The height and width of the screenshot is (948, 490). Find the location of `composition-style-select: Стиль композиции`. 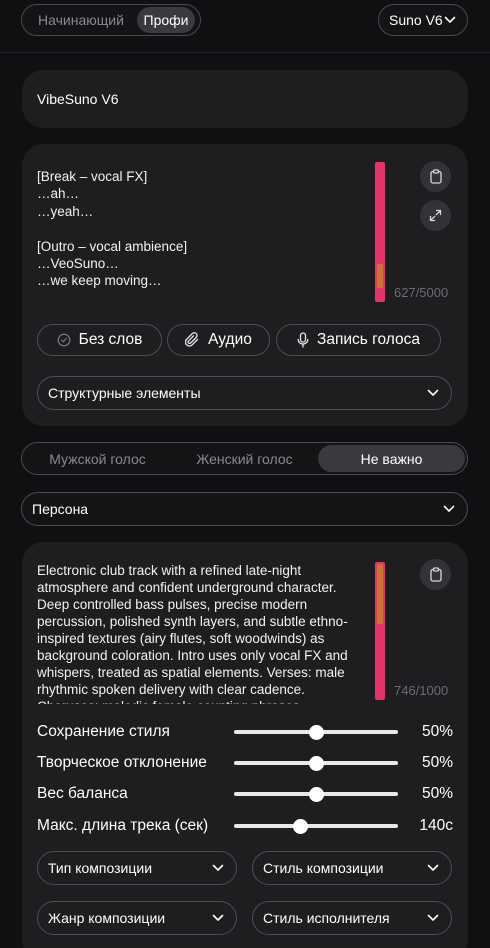

composition-style-select: Стиль композиции is located at coordinates (352, 868).